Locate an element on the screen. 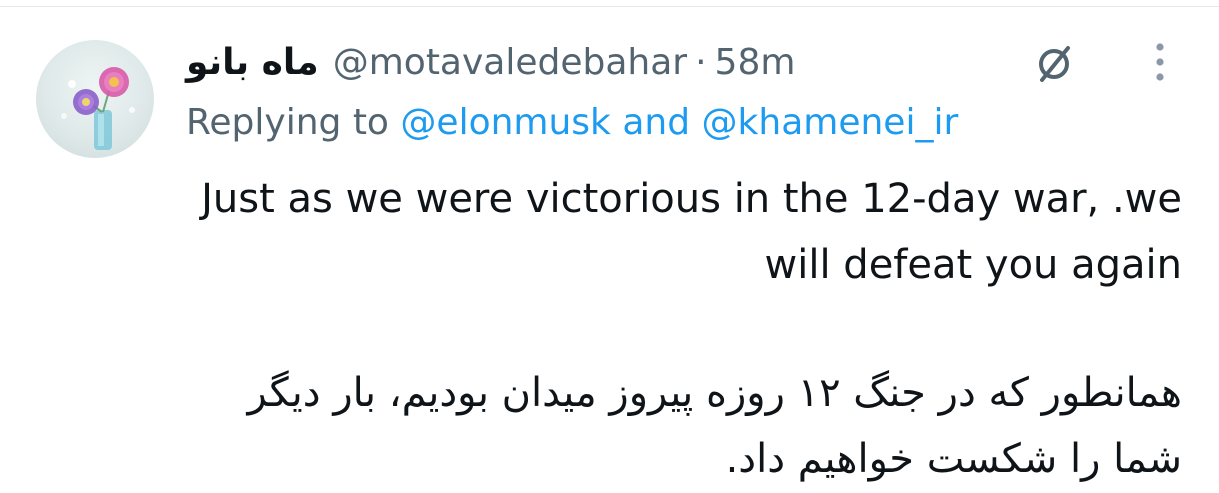 The height and width of the screenshot is (493, 1219). avatar is located at coordinates (95, 99).